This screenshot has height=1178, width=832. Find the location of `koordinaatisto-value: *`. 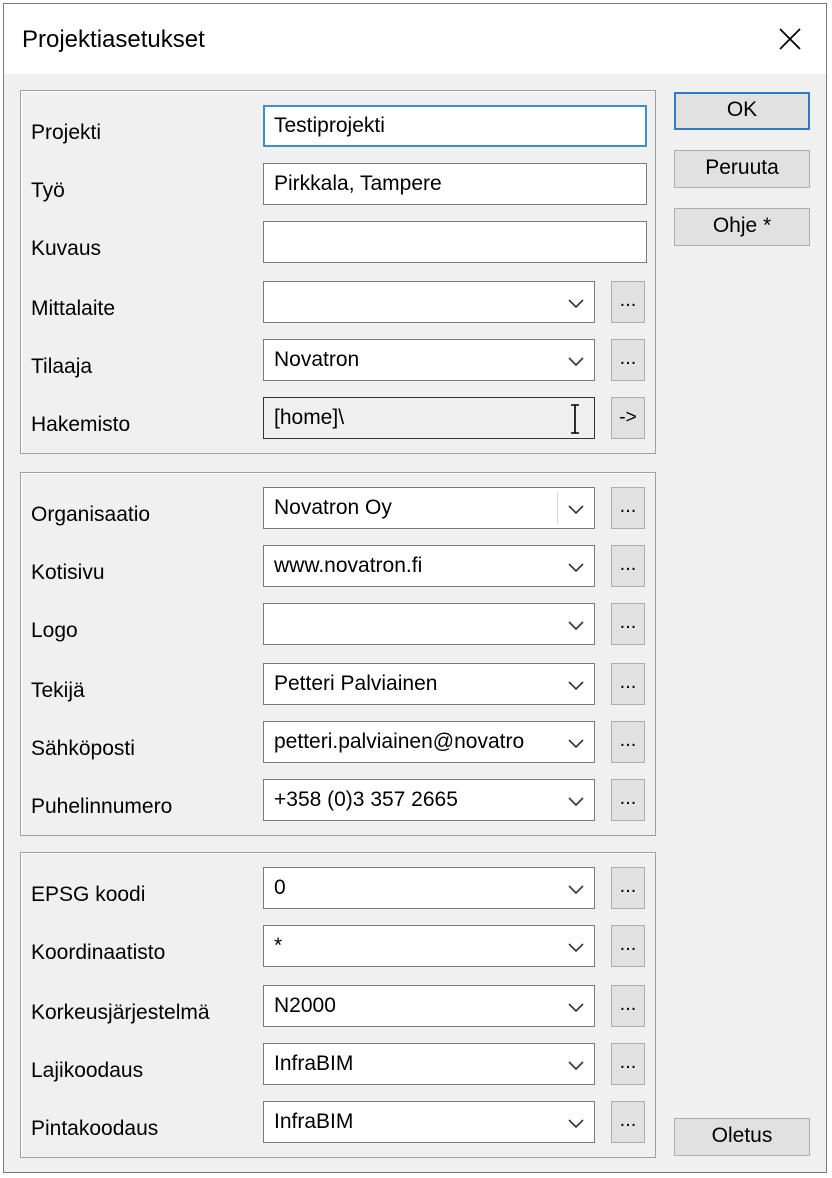

koordinaatisto-value: * is located at coordinates (278, 945).